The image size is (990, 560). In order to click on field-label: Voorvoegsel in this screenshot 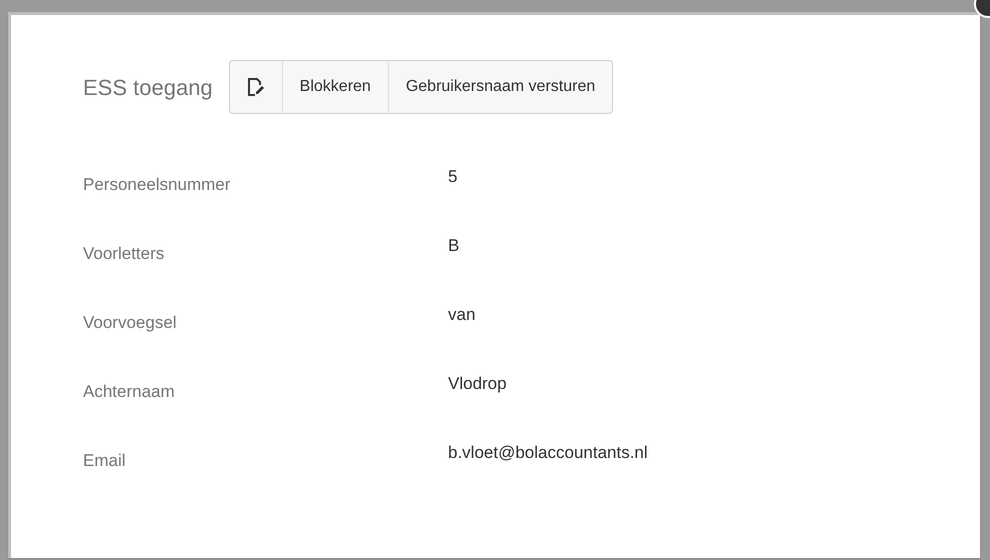, I will do `click(130, 323)`.